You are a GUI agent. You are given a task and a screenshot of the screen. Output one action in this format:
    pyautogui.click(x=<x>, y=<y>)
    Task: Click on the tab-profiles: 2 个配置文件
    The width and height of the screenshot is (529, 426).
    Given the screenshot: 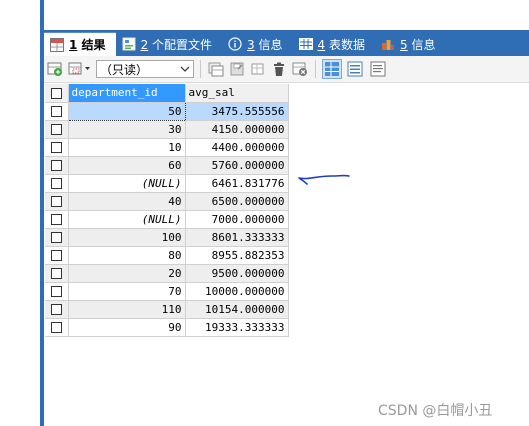 What is the action you would take?
    pyautogui.click(x=169, y=44)
    